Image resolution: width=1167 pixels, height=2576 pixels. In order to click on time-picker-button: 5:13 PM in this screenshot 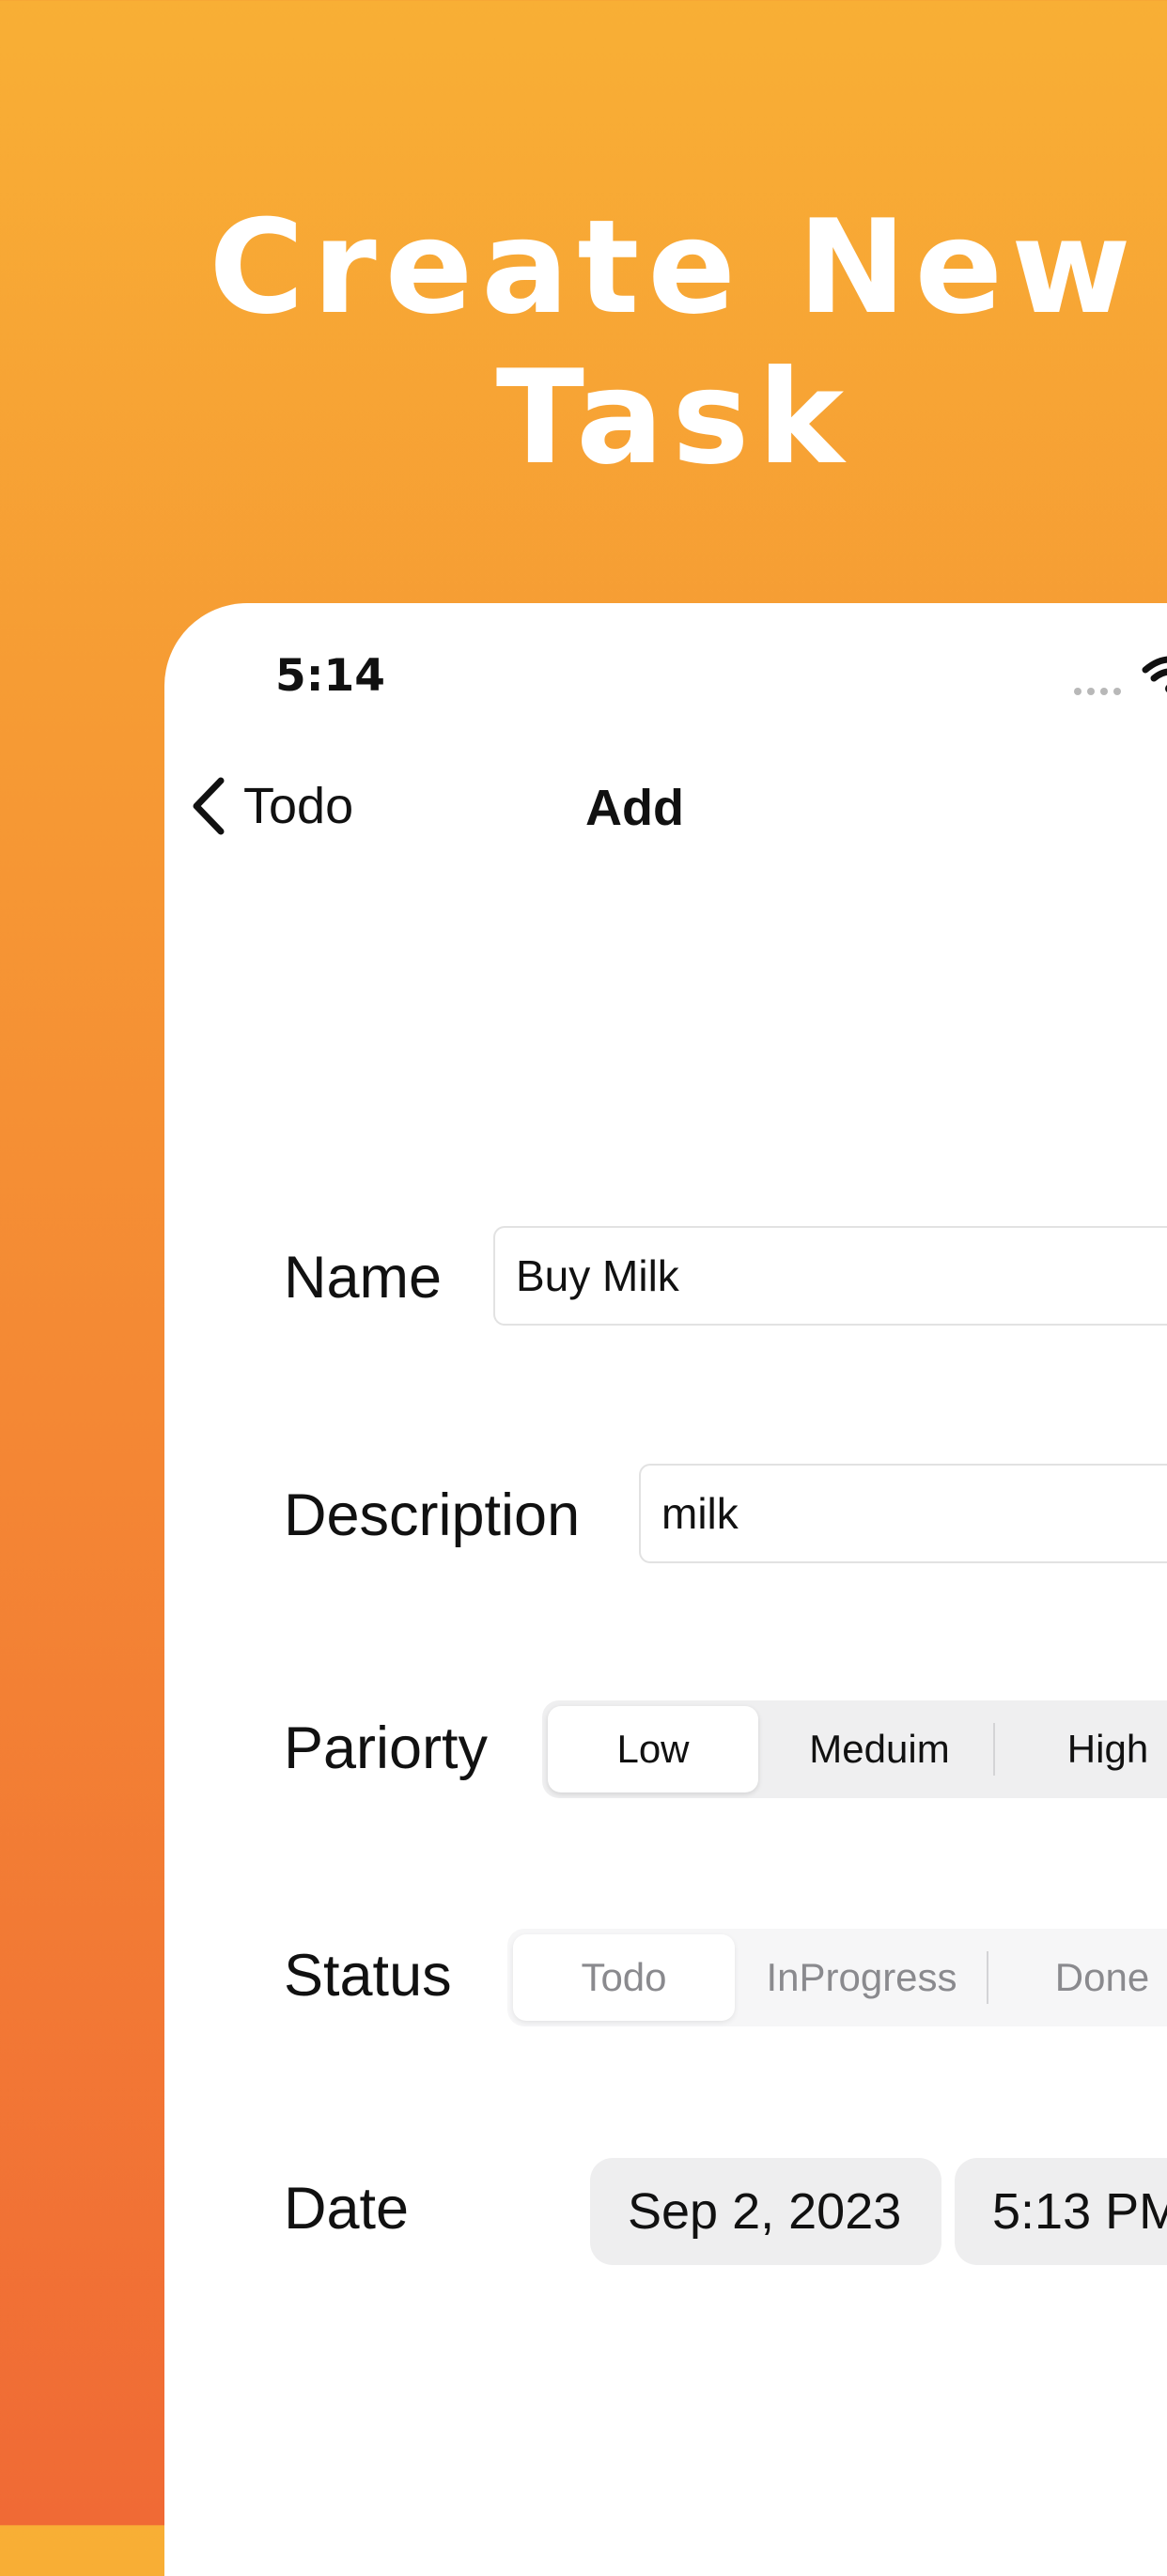, I will do `click(1061, 2211)`.